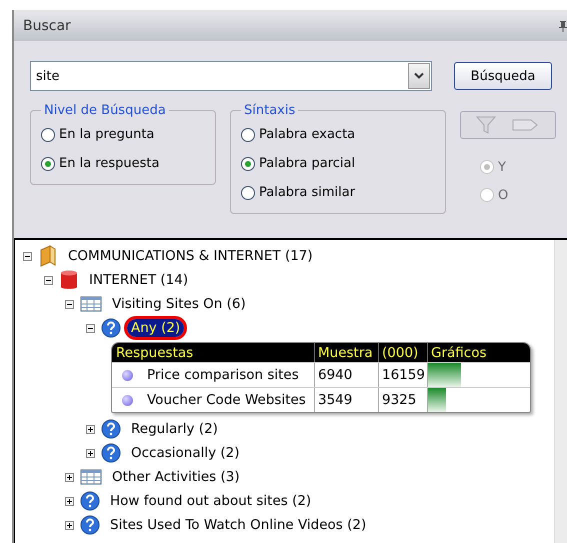 The width and height of the screenshot is (567, 543). I want to click on table-cell: Voucher Code Websites, so click(226, 400).